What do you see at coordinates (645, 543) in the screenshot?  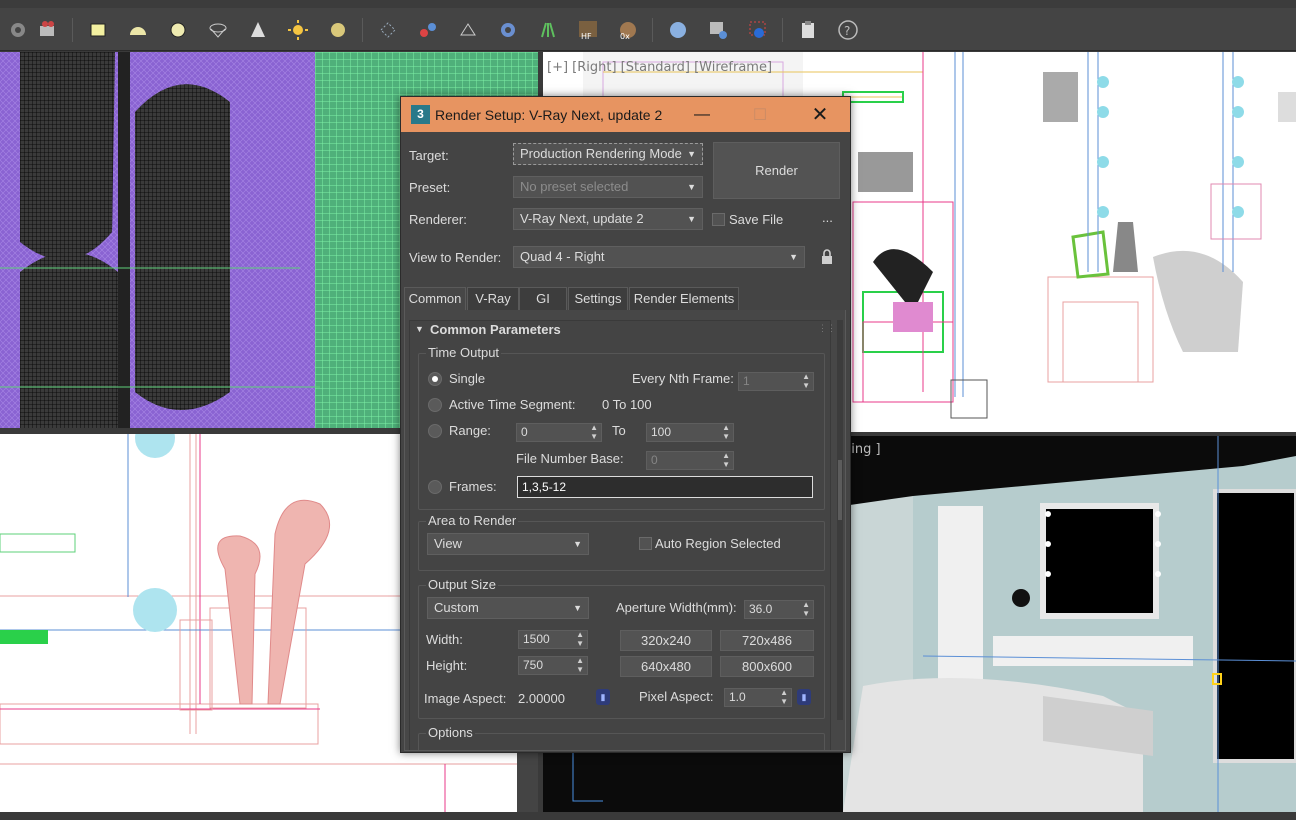 I see `auto-region-checkbox` at bounding box center [645, 543].